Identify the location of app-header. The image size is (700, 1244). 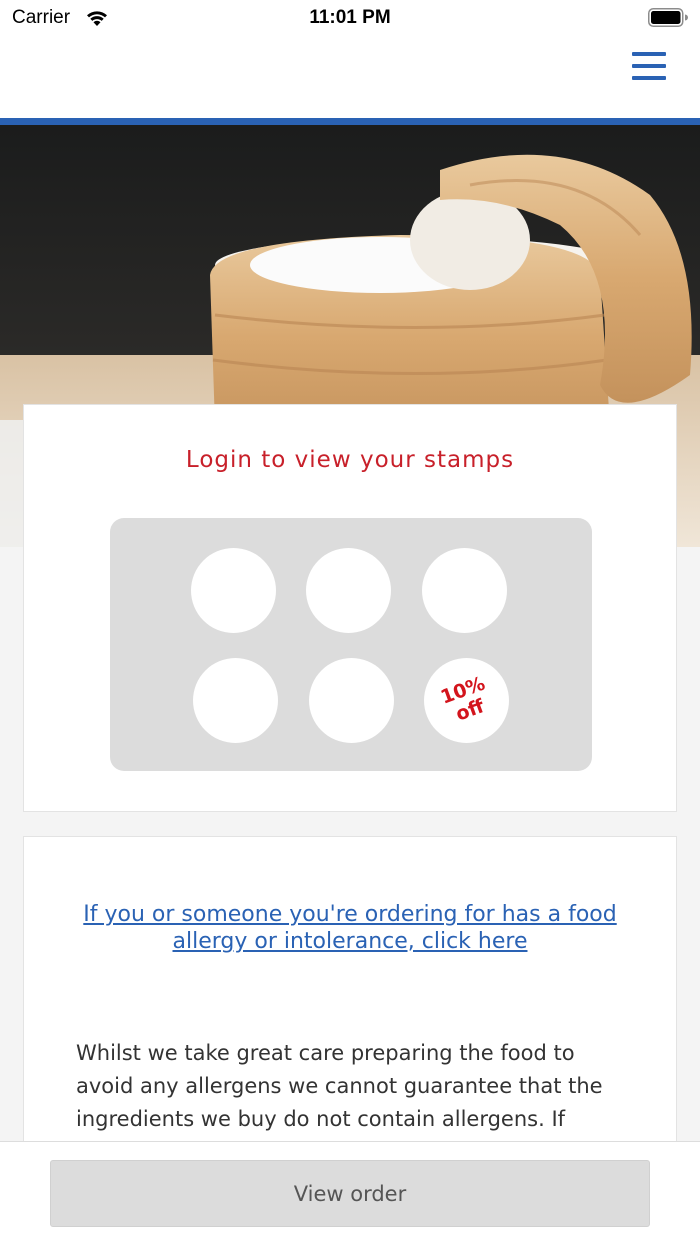
(350, 77).